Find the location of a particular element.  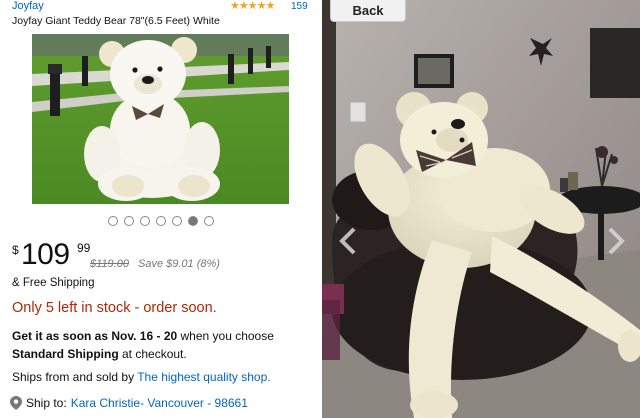

ship-to-label: Ship to: is located at coordinates (46, 403).